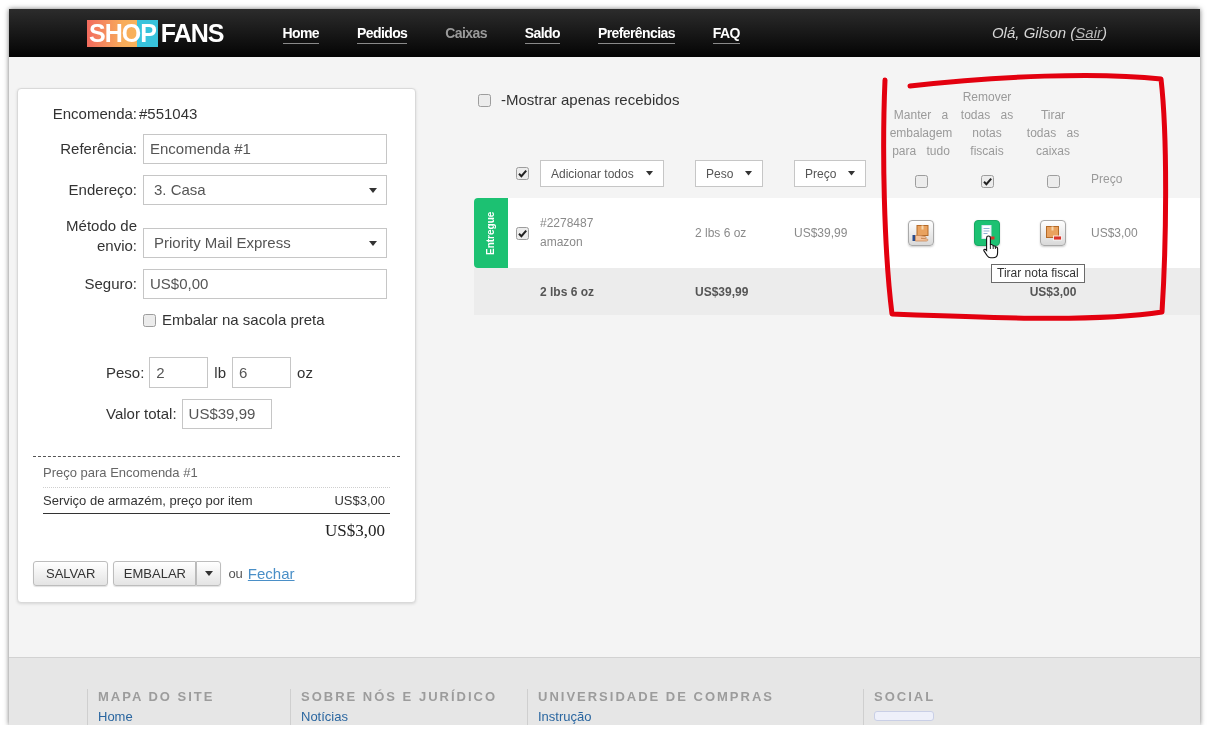  Describe the element at coordinates (1053, 133) in the screenshot. I see `column-heading: Tirar todas as caixas` at that location.